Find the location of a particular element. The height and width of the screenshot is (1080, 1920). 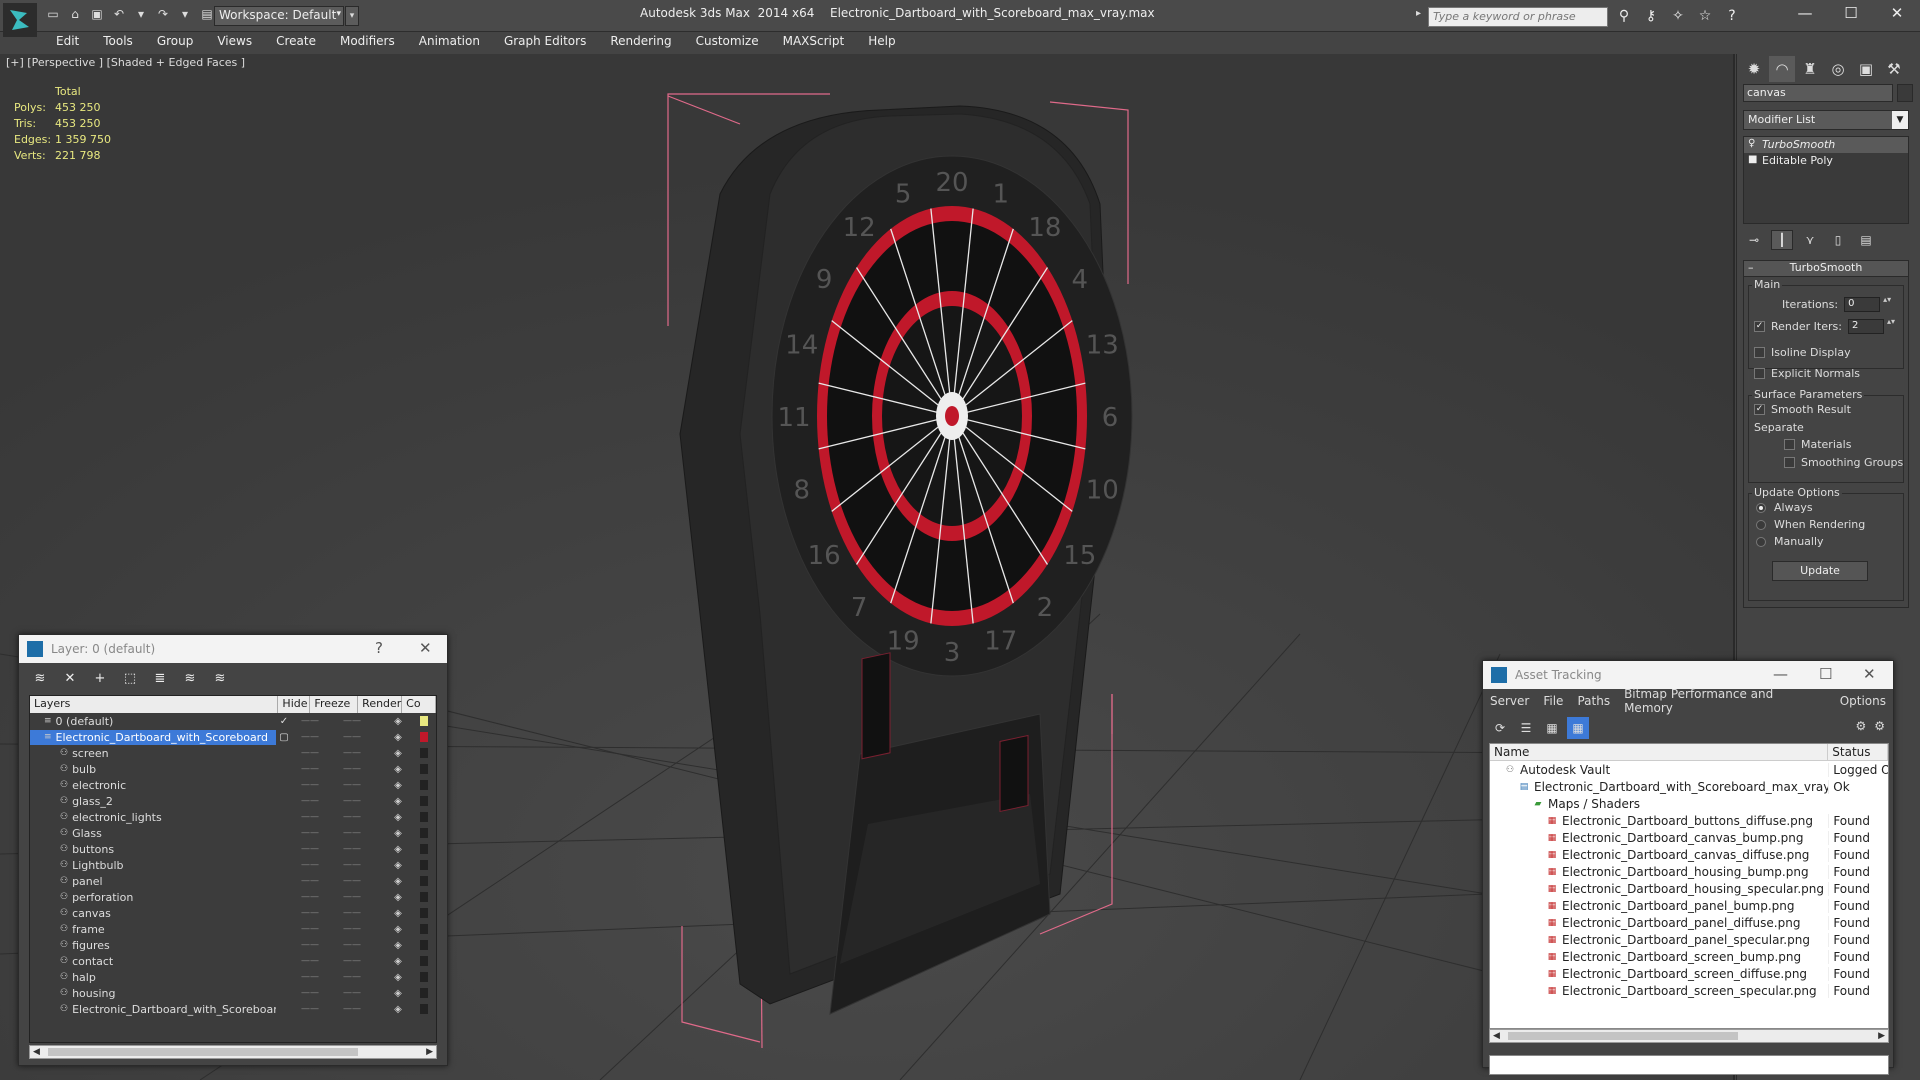

menu-item-tools: Tools is located at coordinates (118, 41).